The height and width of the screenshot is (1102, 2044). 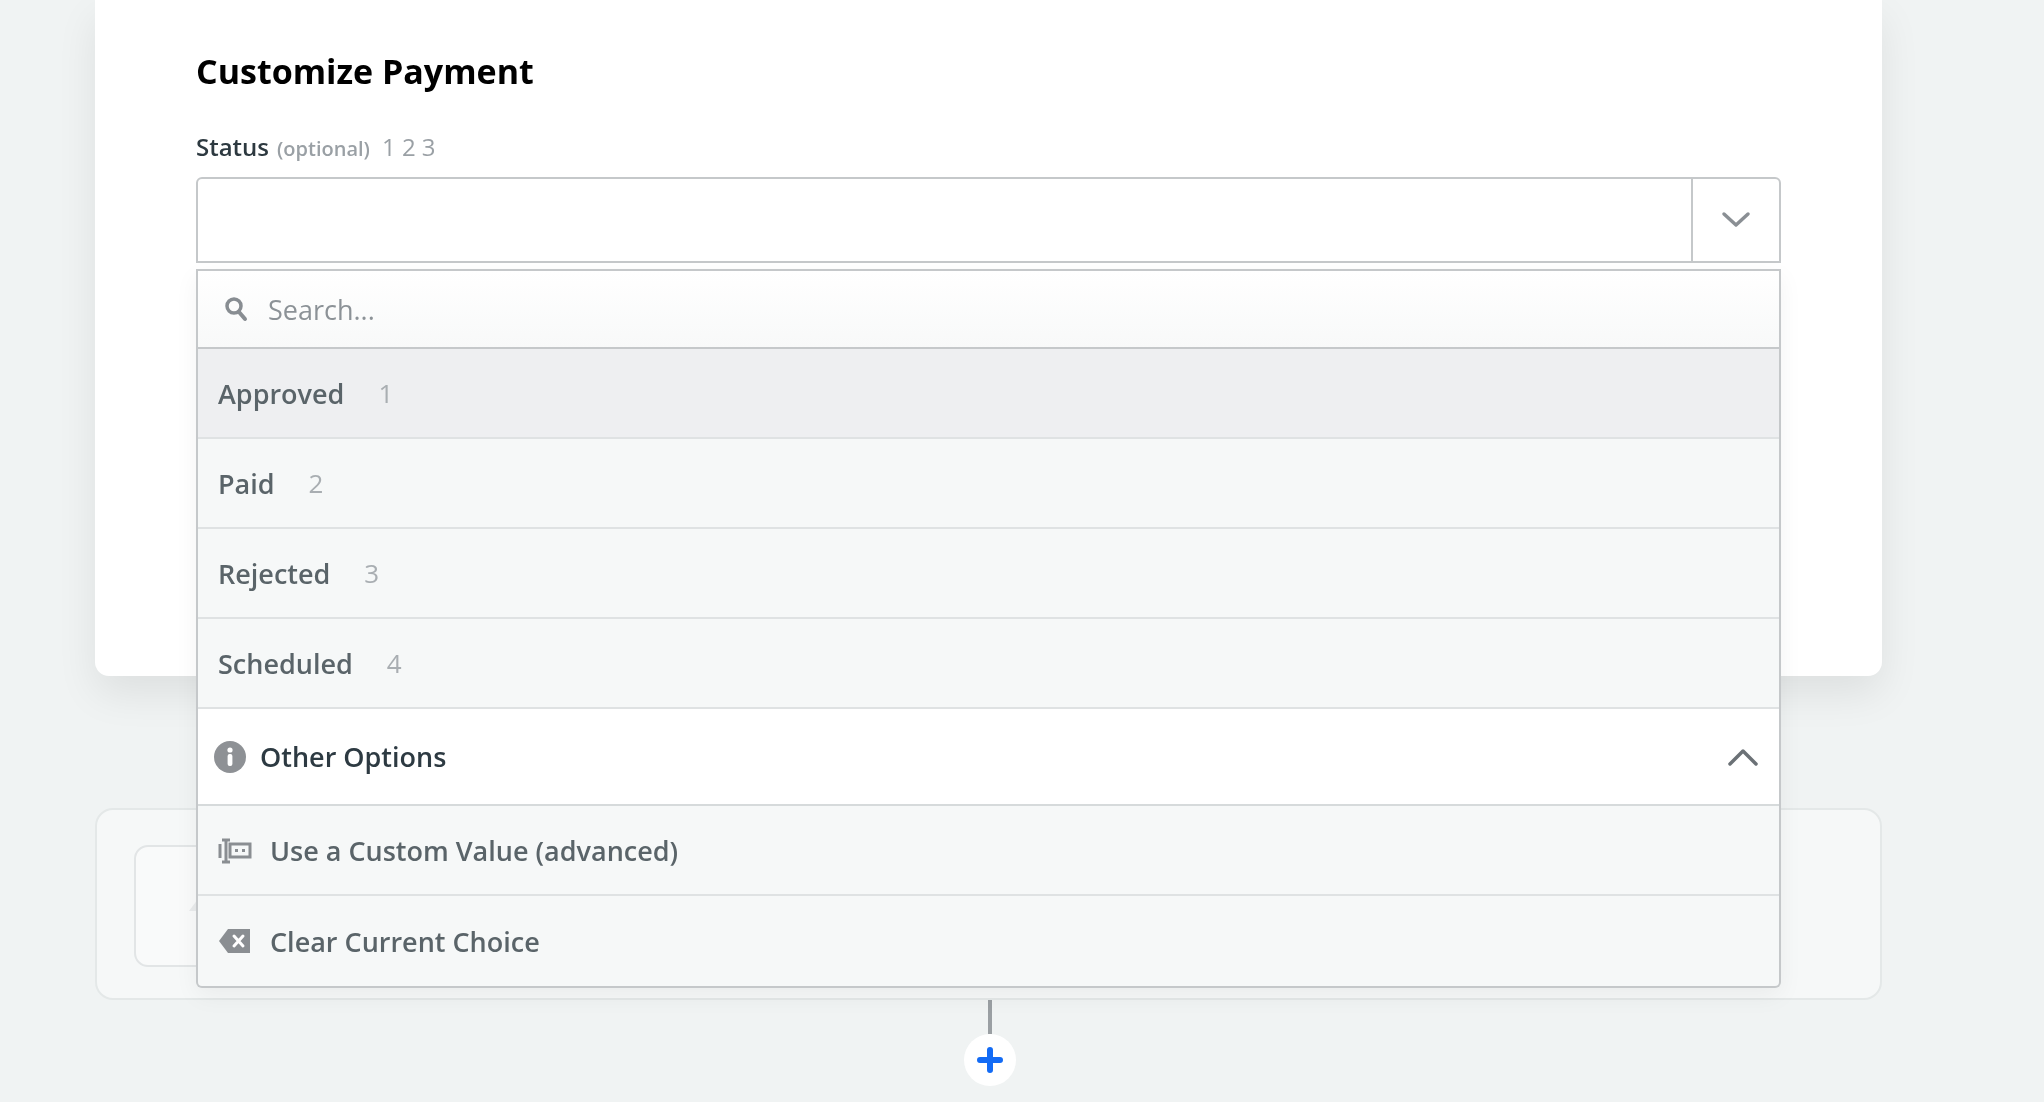 What do you see at coordinates (365, 71) in the screenshot?
I see `form-title: Customize Payment` at bounding box center [365, 71].